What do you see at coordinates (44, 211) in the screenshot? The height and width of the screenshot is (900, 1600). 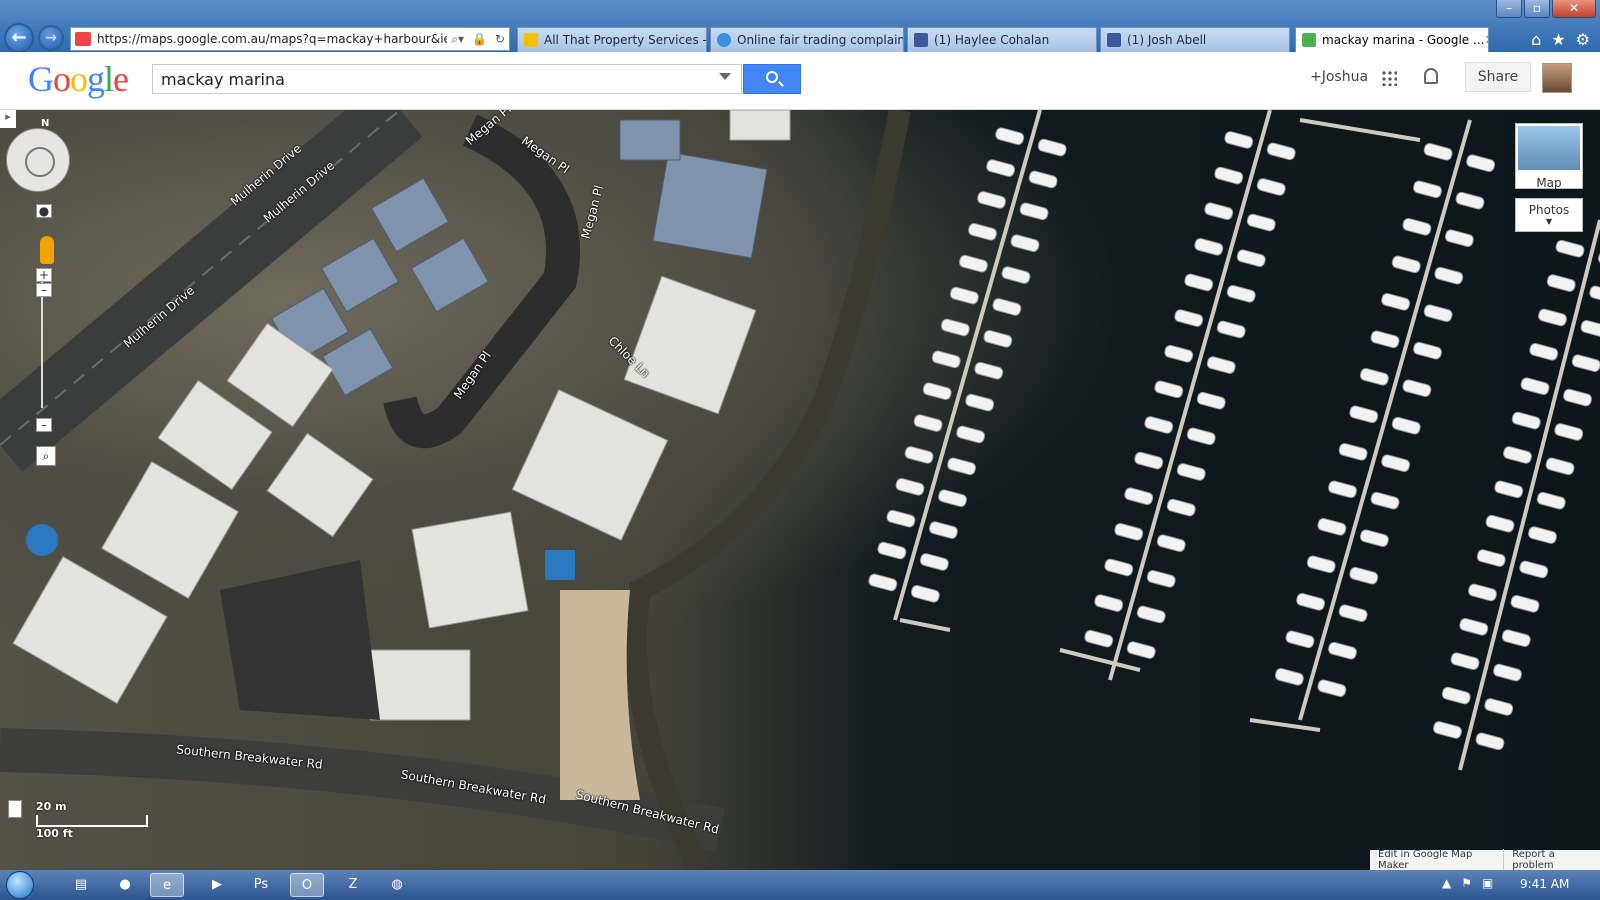 I see `rotate-reset-button: ●` at bounding box center [44, 211].